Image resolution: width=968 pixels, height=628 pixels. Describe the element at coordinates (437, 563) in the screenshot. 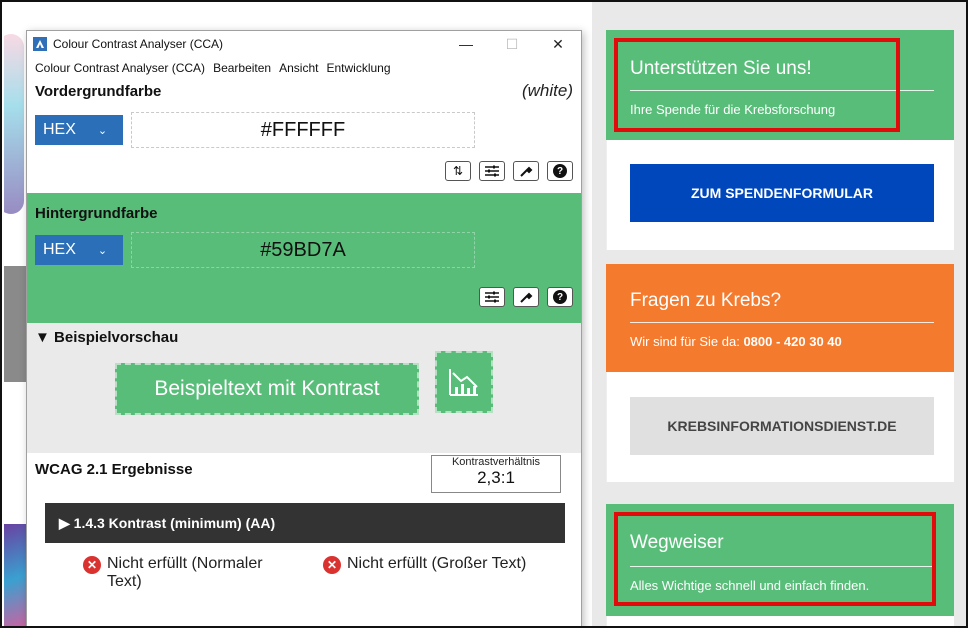

I see `result-large-text-label: Nicht erfüllt (Großer Text)` at that location.